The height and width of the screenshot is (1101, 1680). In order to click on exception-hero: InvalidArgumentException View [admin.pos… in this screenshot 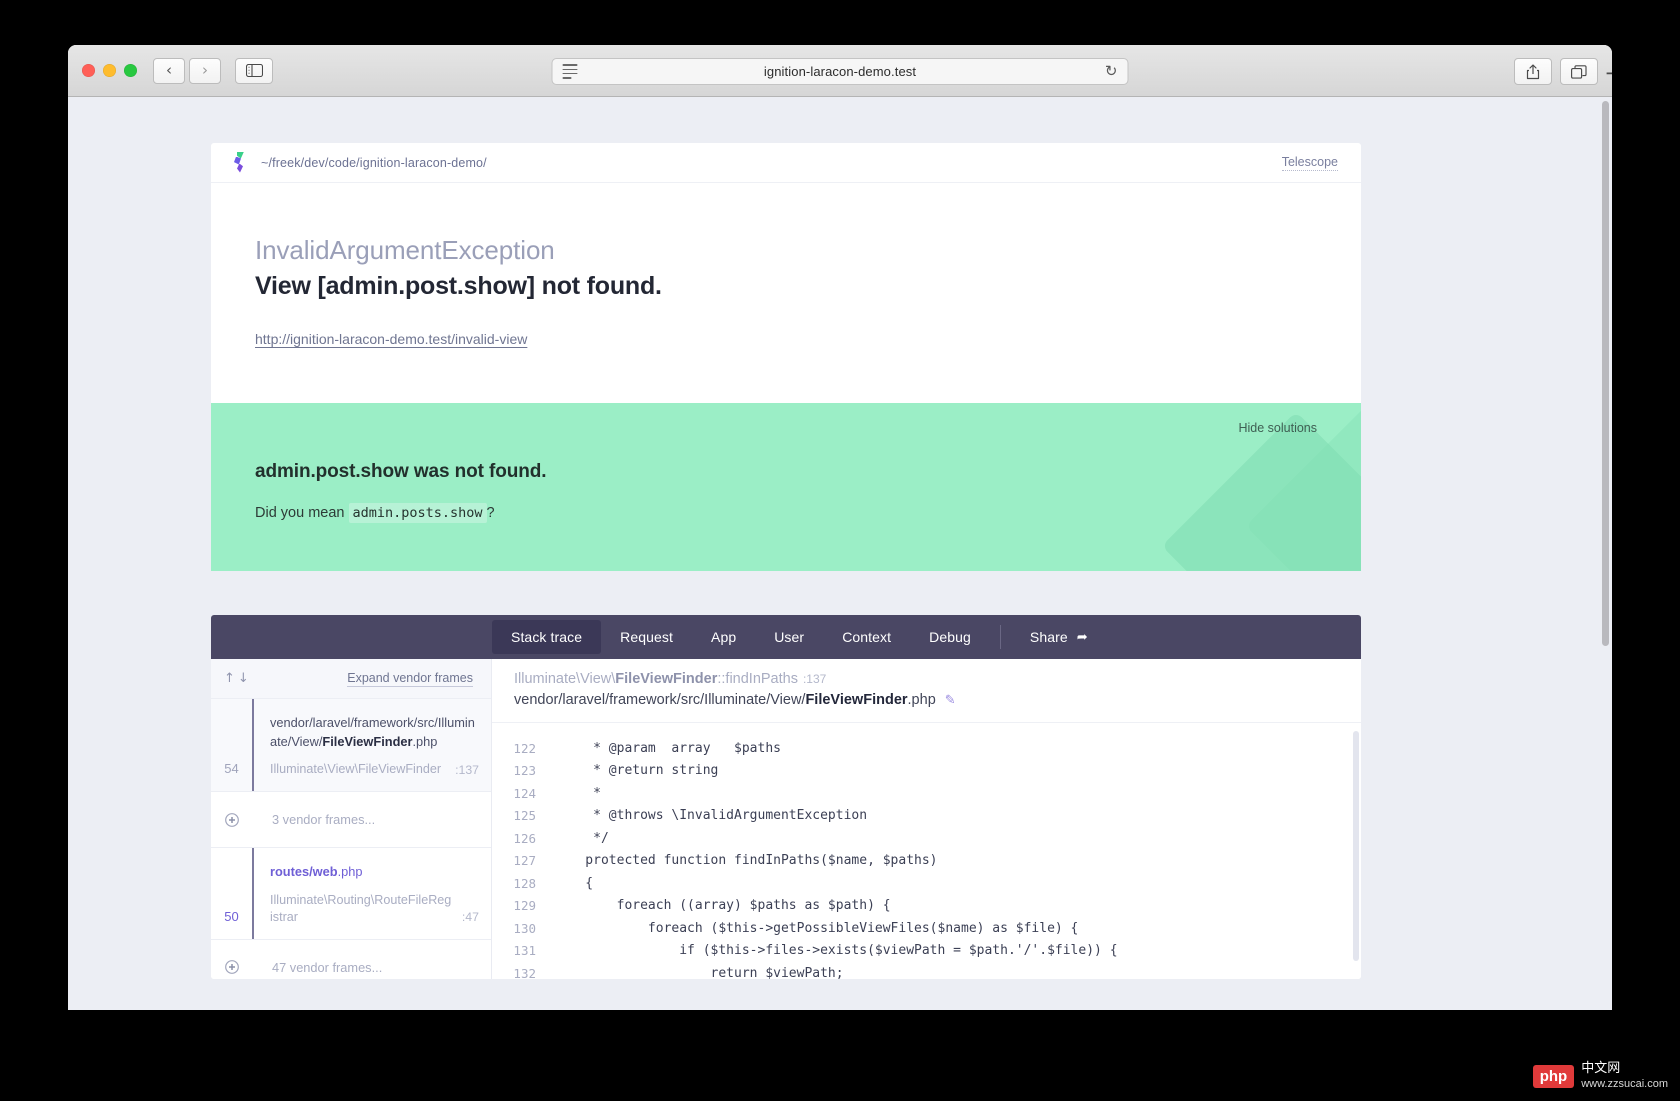, I will do `click(786, 293)`.